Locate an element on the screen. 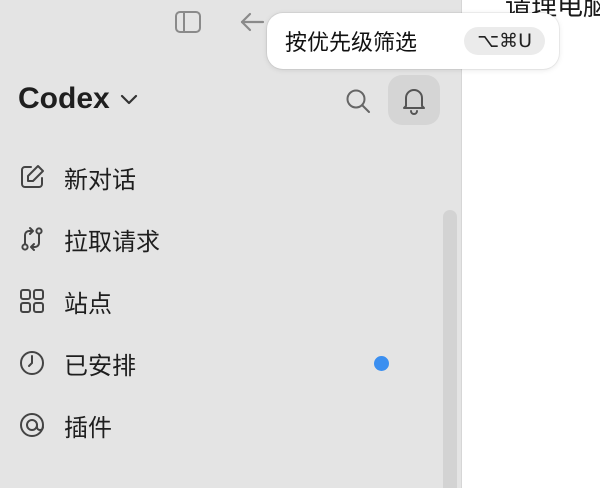  unread-indicator-dot is located at coordinates (381, 363).